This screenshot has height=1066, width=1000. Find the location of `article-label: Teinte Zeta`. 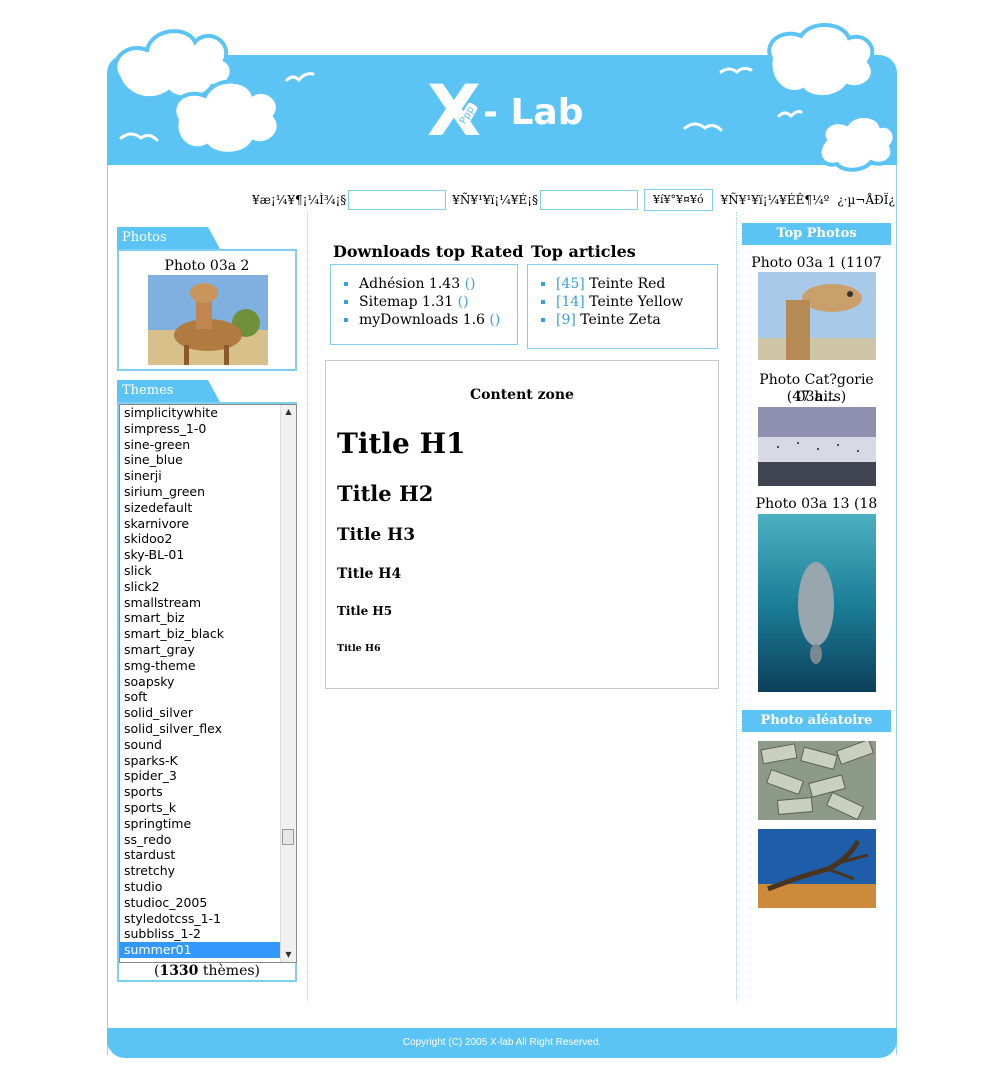

article-label: Teinte Zeta is located at coordinates (620, 320).